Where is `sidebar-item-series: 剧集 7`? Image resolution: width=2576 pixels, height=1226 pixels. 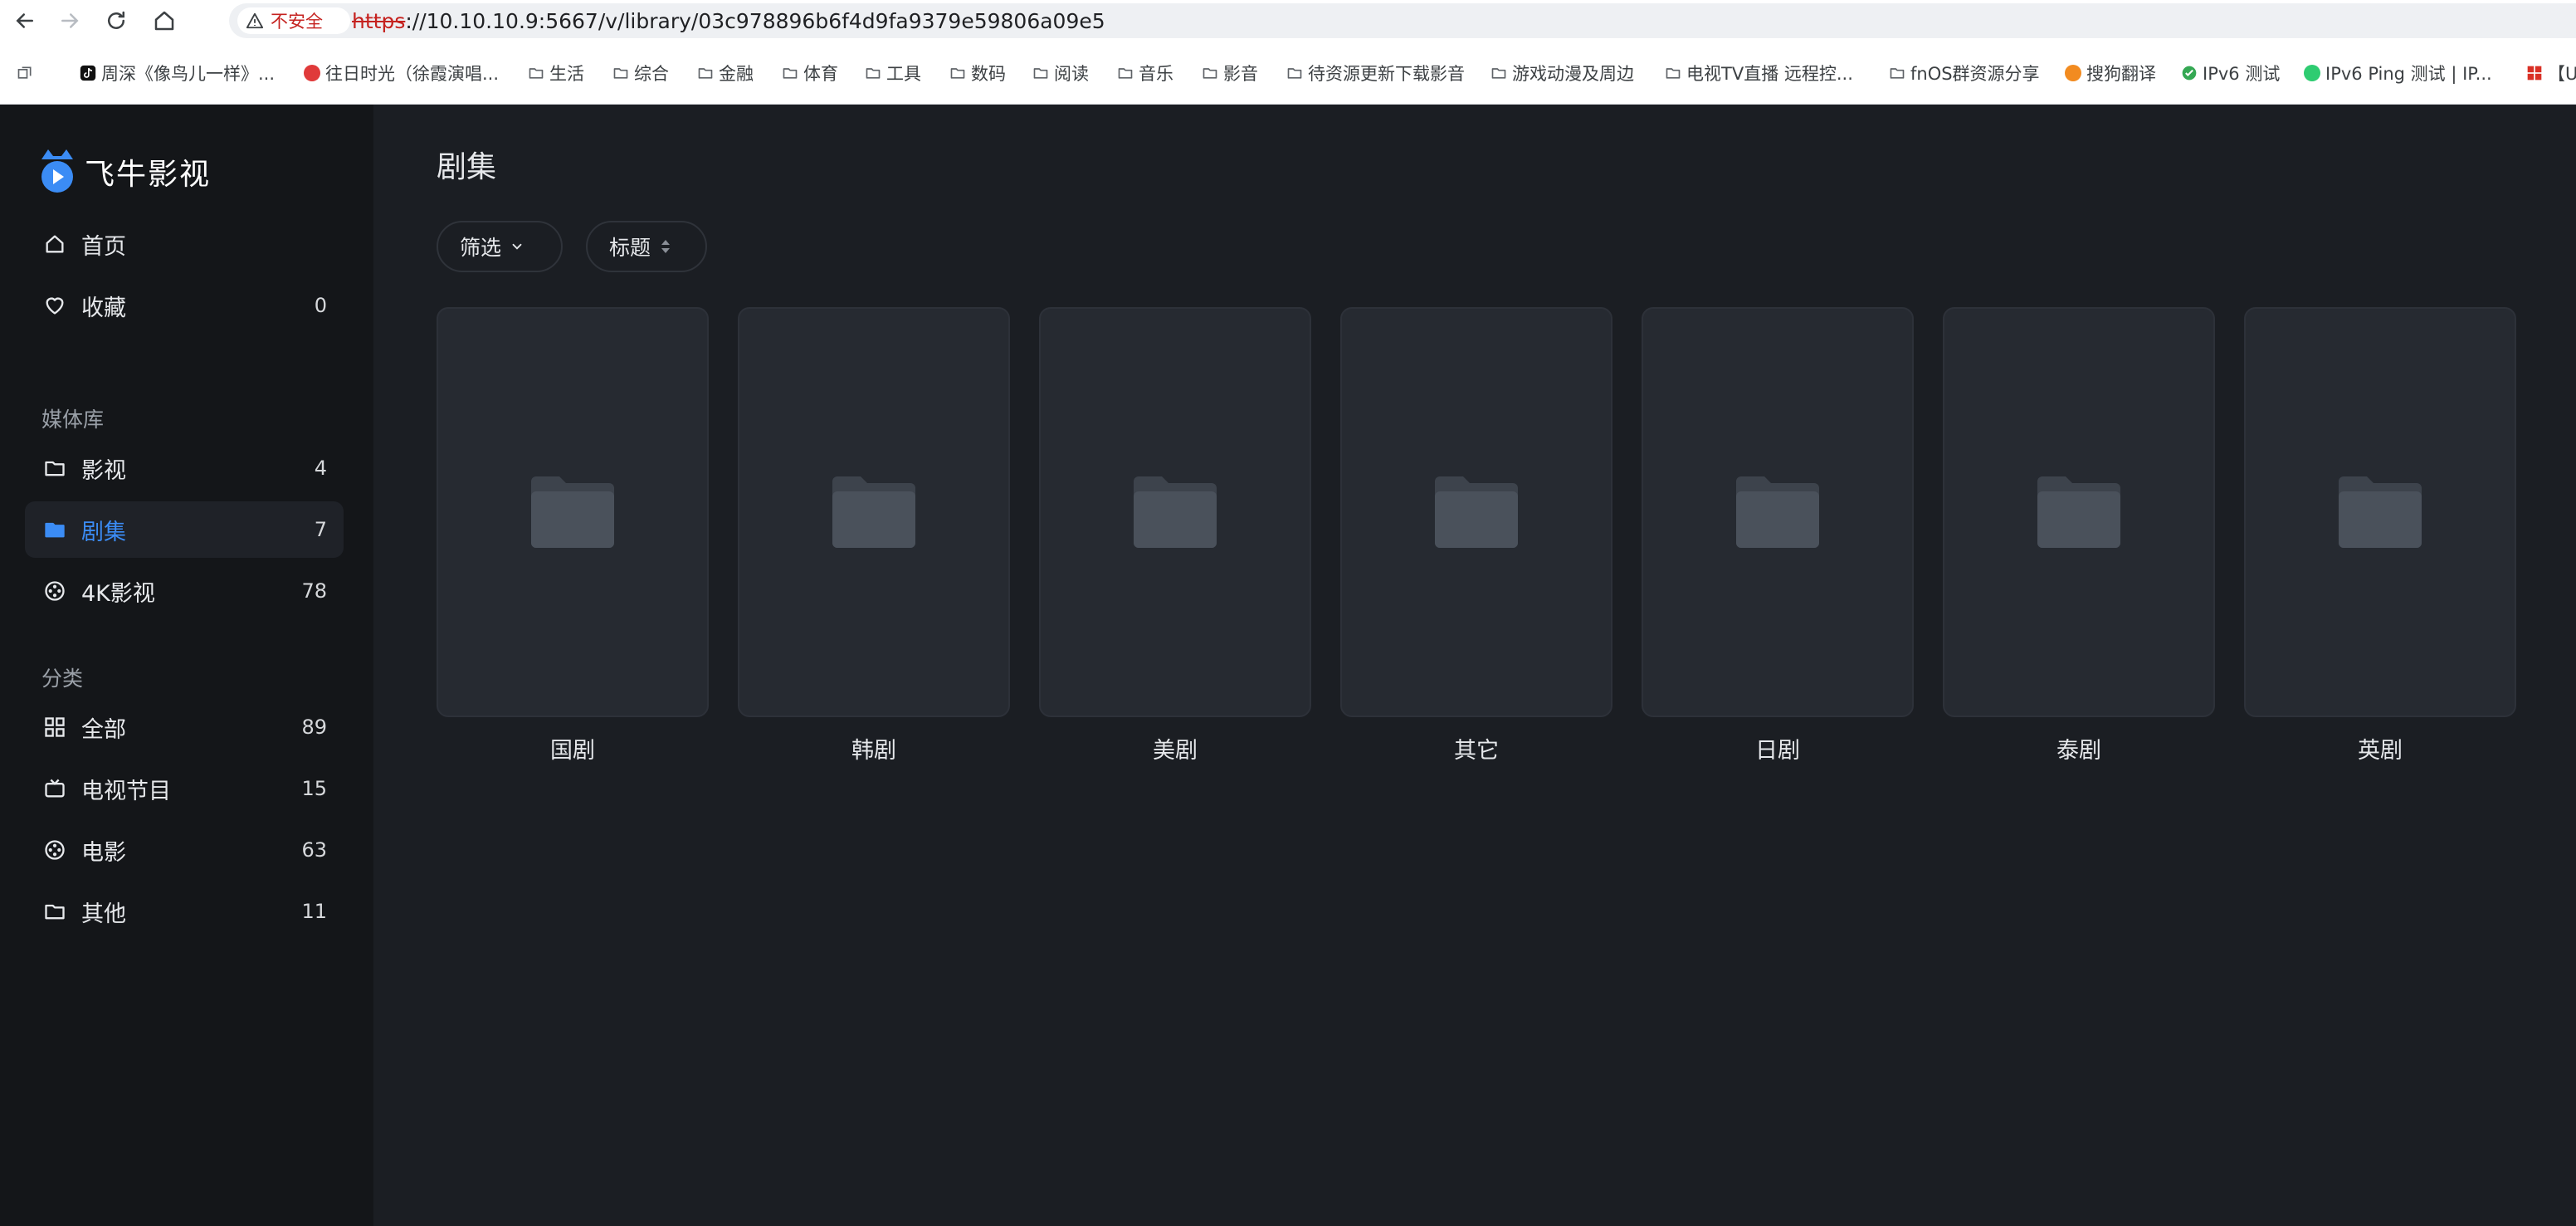 sidebar-item-series: 剧集 7 is located at coordinates (185, 530).